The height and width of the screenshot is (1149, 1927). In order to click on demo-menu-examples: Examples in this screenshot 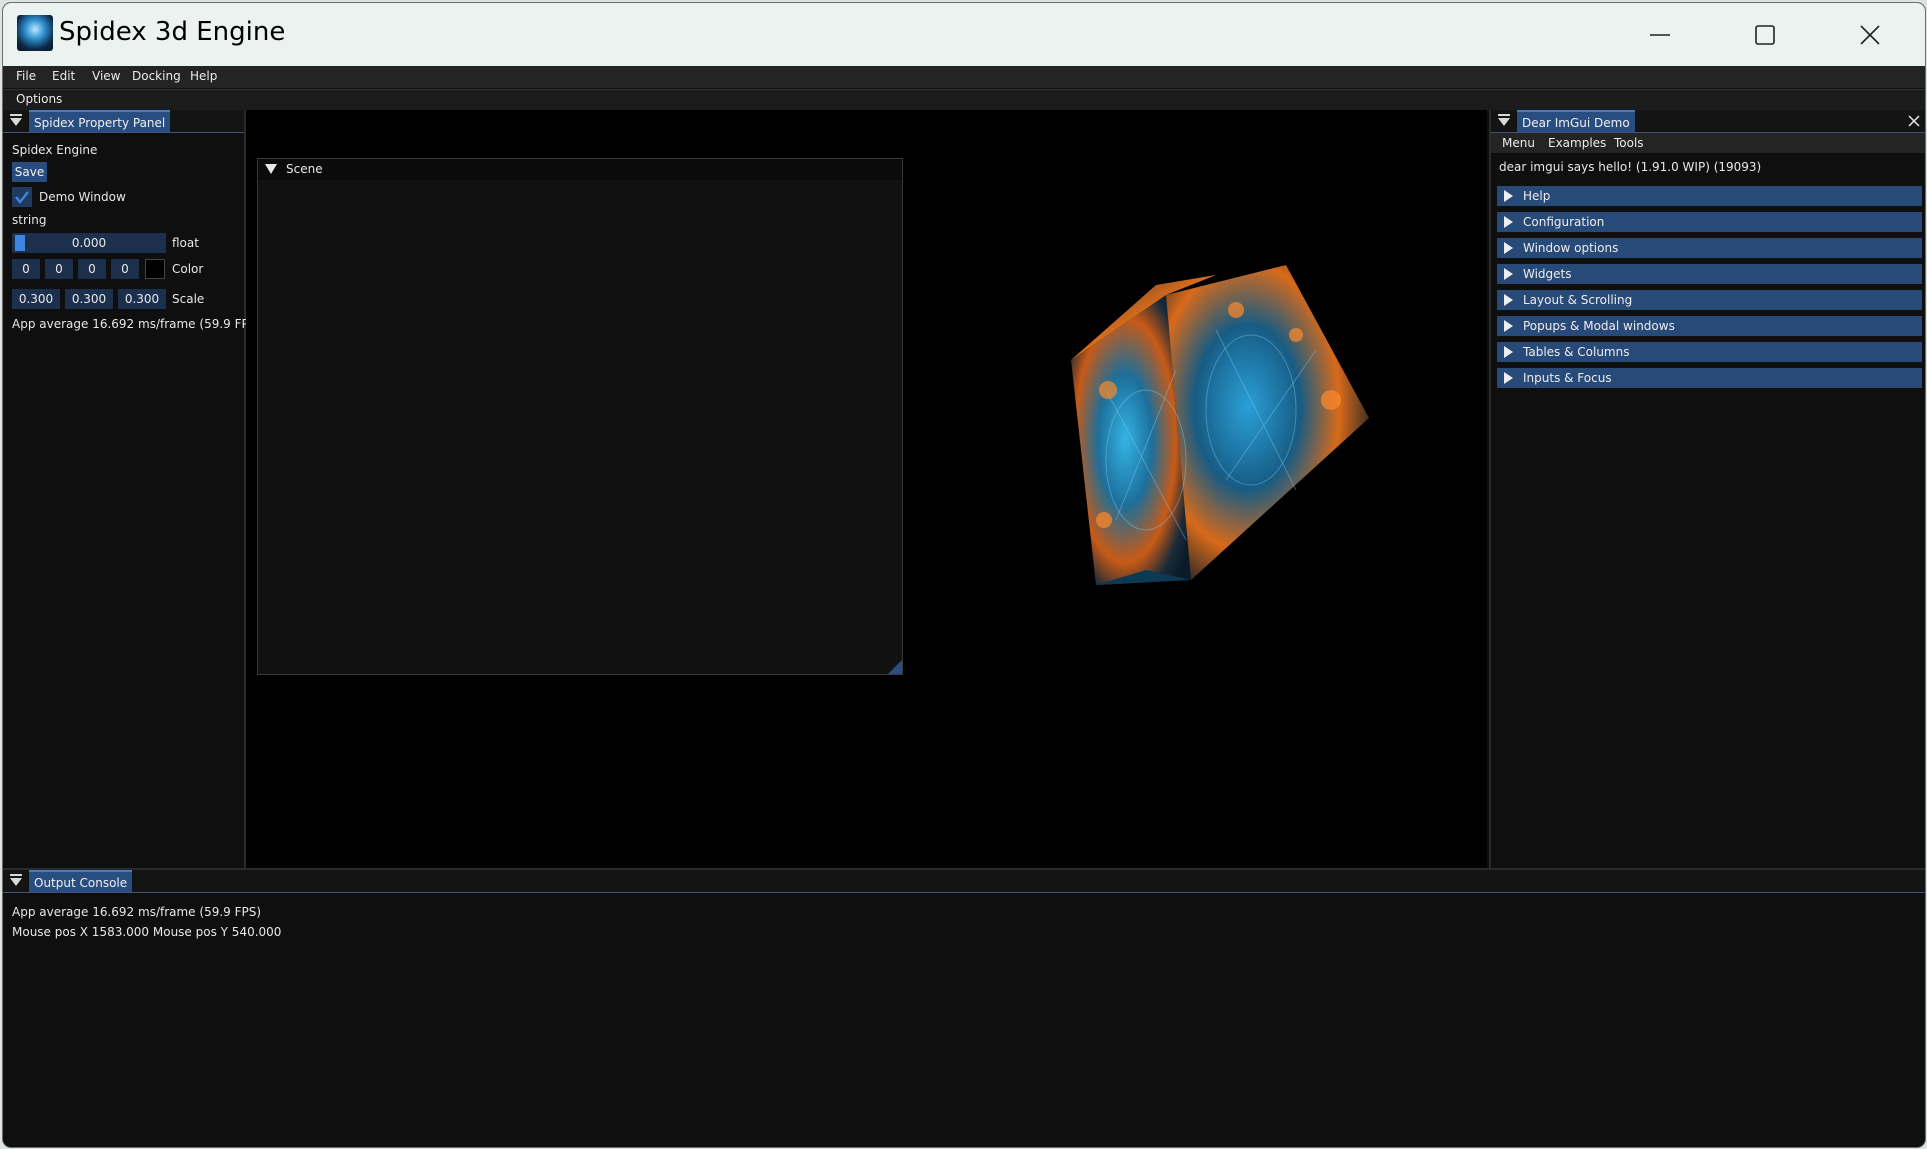, I will do `click(1577, 143)`.